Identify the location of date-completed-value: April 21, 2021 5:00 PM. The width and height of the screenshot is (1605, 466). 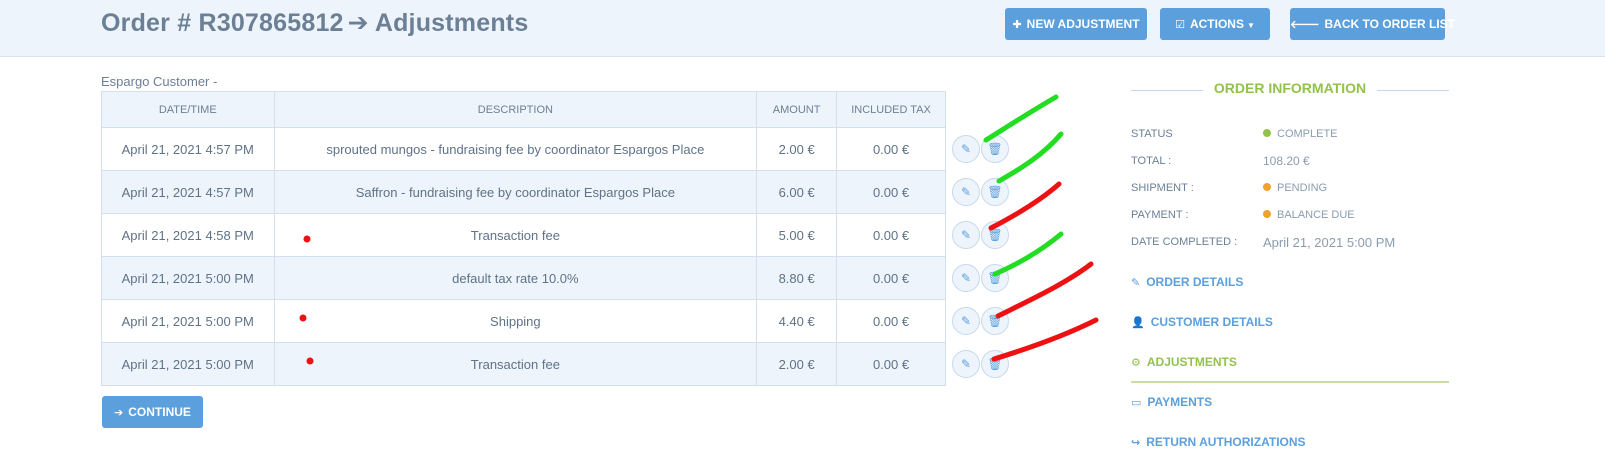
(1329, 242).